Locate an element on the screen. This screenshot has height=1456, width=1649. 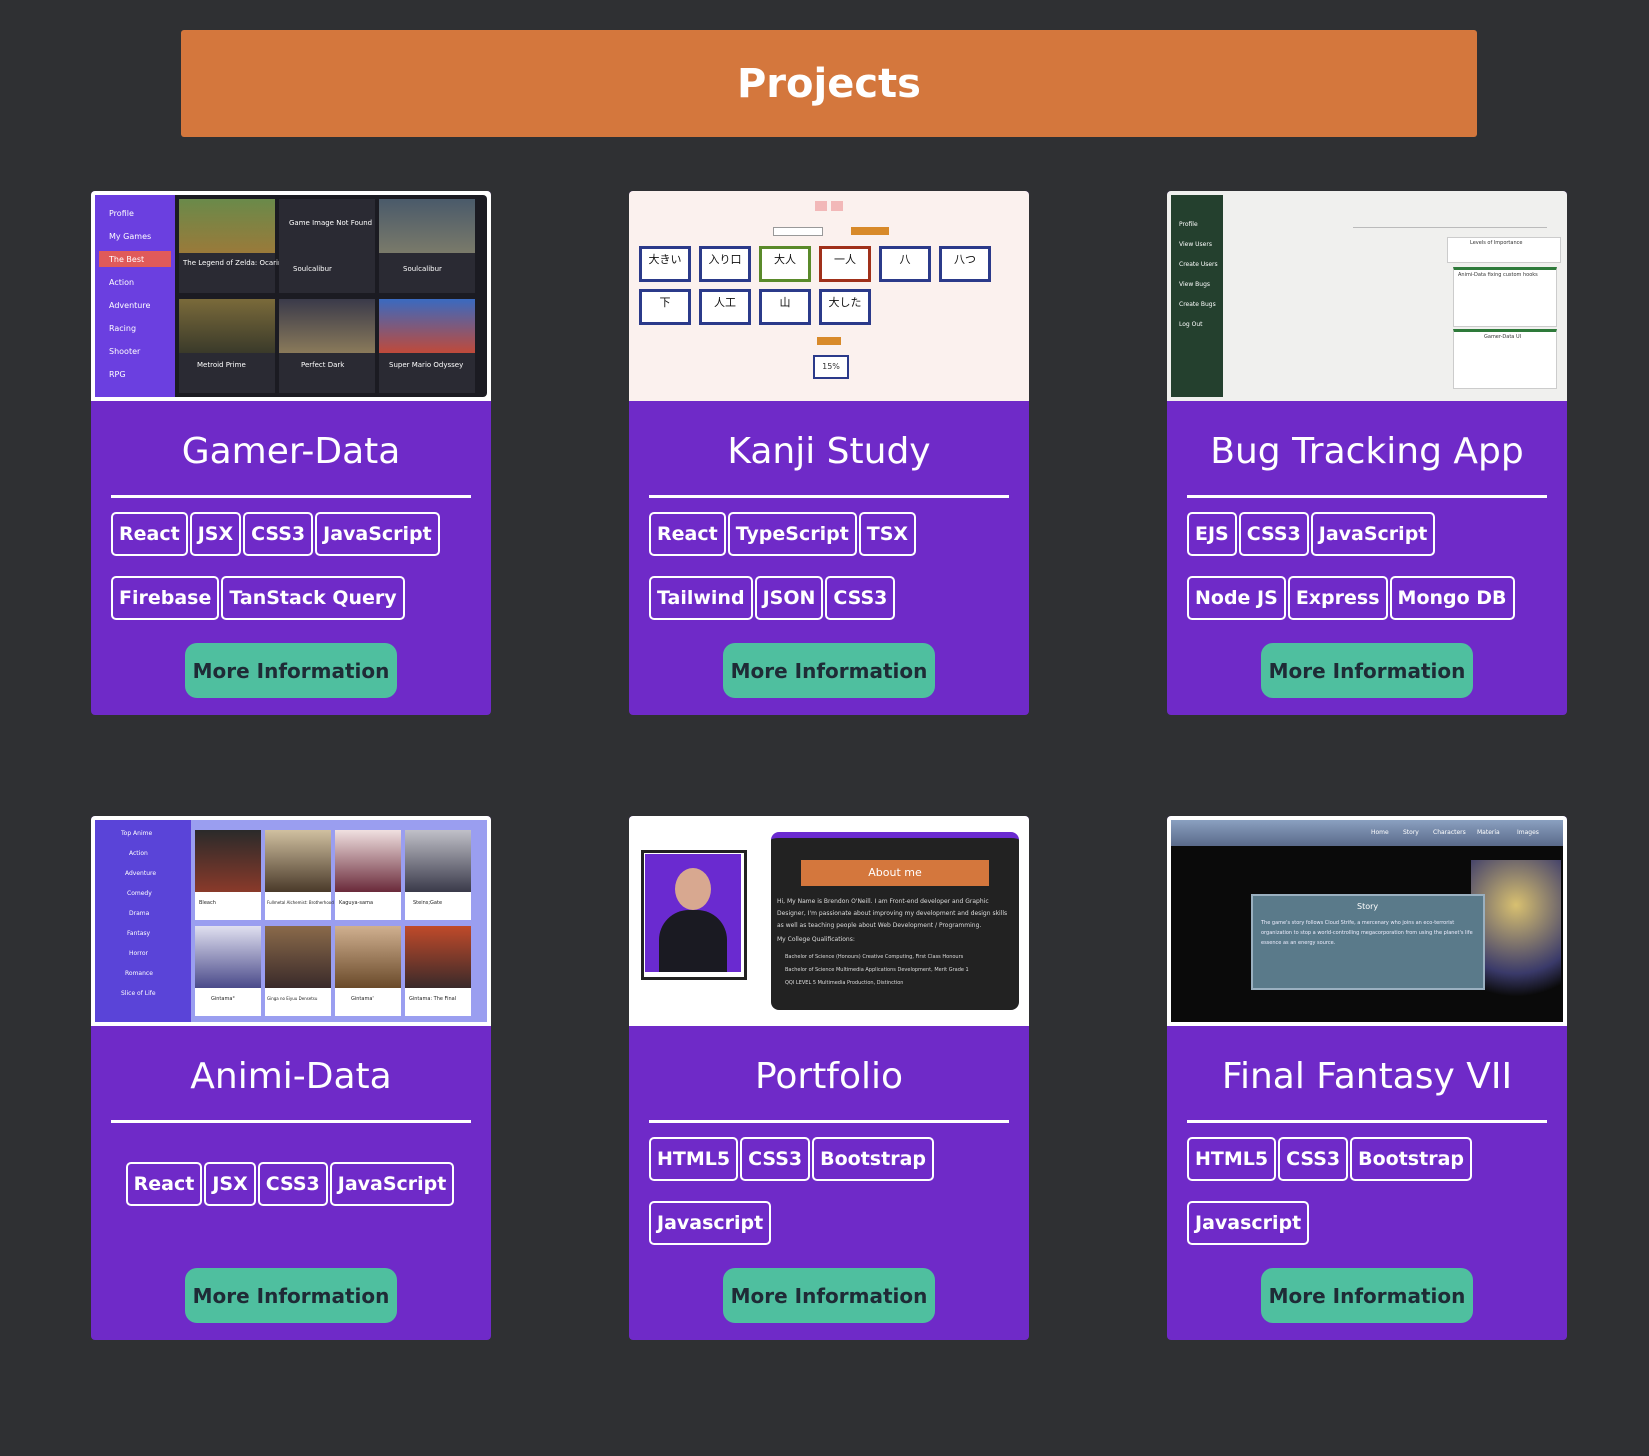
nav-link: Materia is located at coordinates (1488, 832).